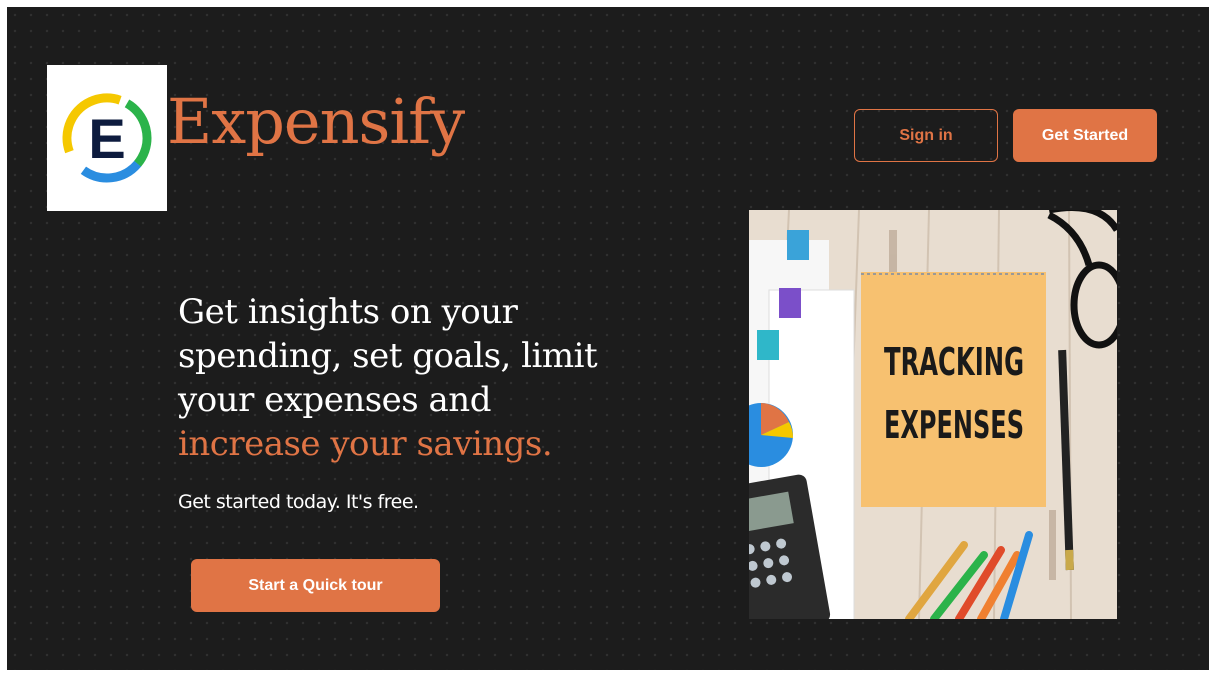 The width and height of the screenshot is (1209, 673). Describe the element at coordinates (316, 121) in the screenshot. I see `brand-name: Expensify` at that location.